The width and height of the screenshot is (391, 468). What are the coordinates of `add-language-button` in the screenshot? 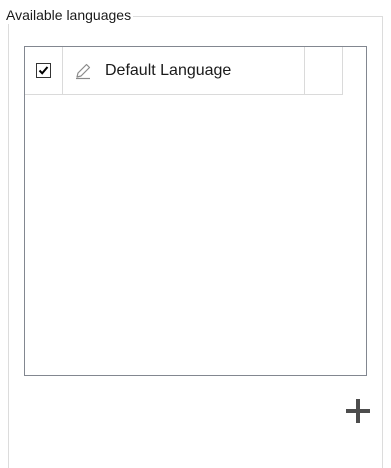 It's located at (358, 411).